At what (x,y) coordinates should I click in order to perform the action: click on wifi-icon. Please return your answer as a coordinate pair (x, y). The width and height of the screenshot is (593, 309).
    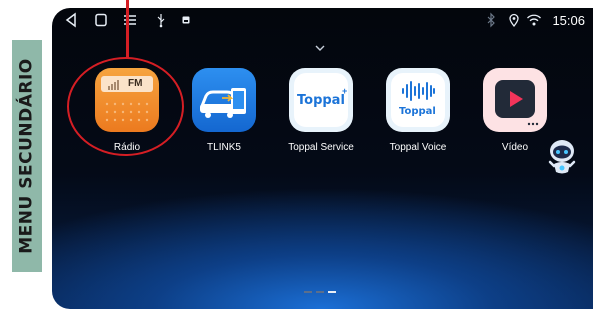
    Looking at the image, I should click on (534, 20).